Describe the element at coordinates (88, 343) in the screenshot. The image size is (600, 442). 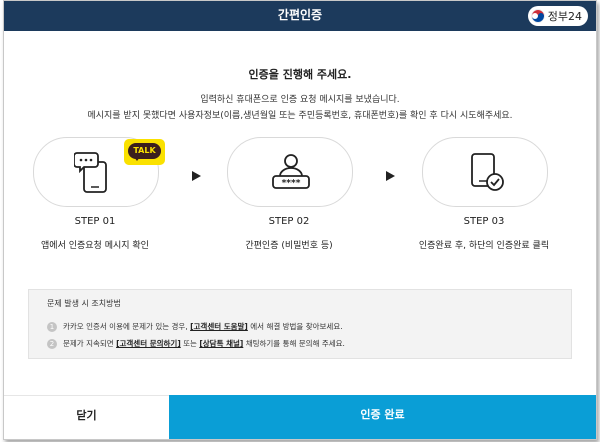
I see `troubleshooting-text: 문제가 지속되면` at that location.